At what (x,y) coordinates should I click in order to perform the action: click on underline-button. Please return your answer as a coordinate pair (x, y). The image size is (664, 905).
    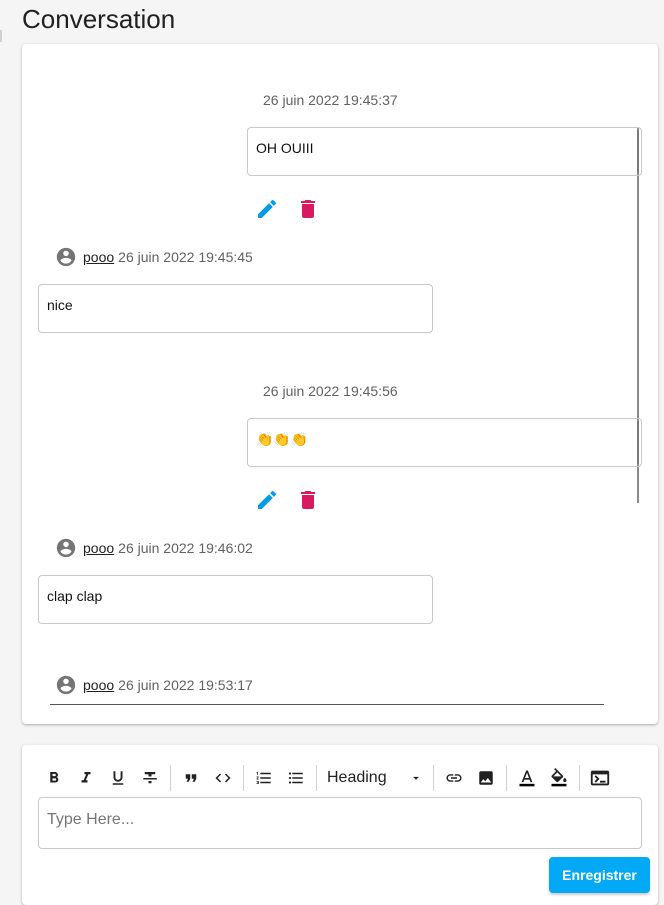
    Looking at the image, I should click on (118, 778).